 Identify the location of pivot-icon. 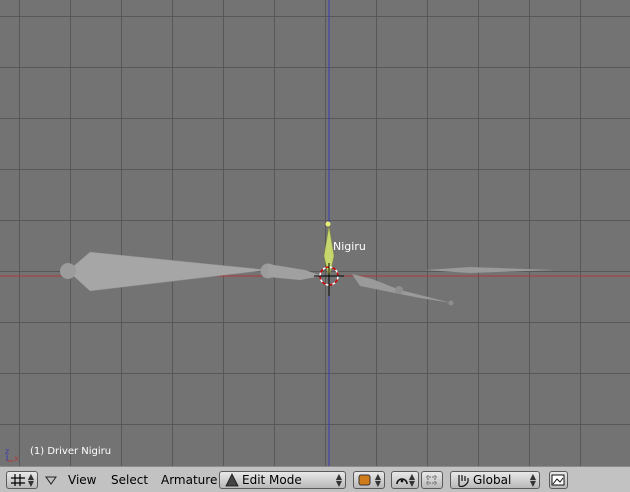
(402, 481).